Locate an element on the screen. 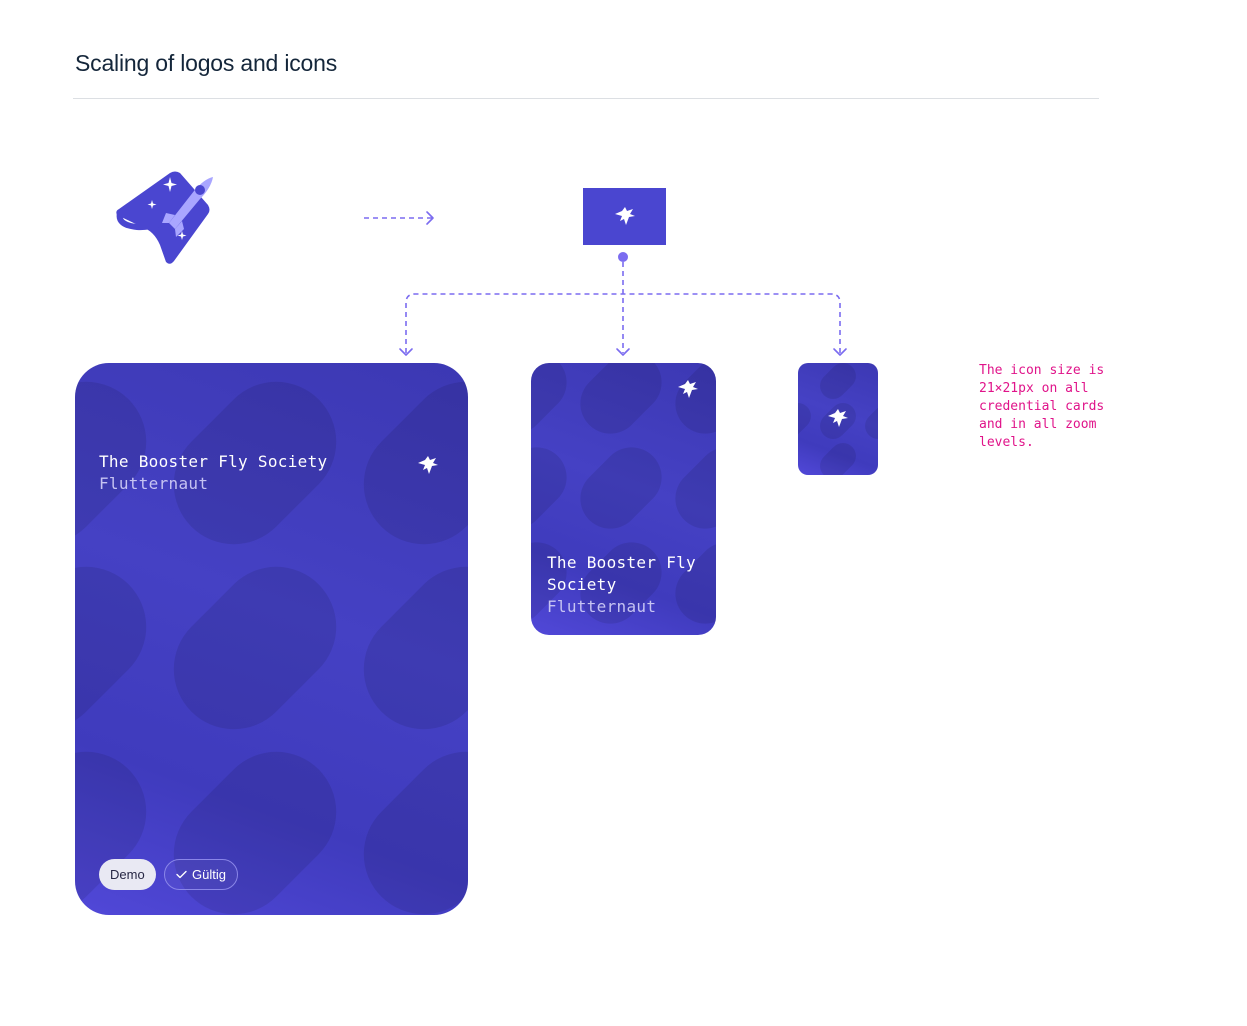  logo-tile is located at coordinates (624, 216).